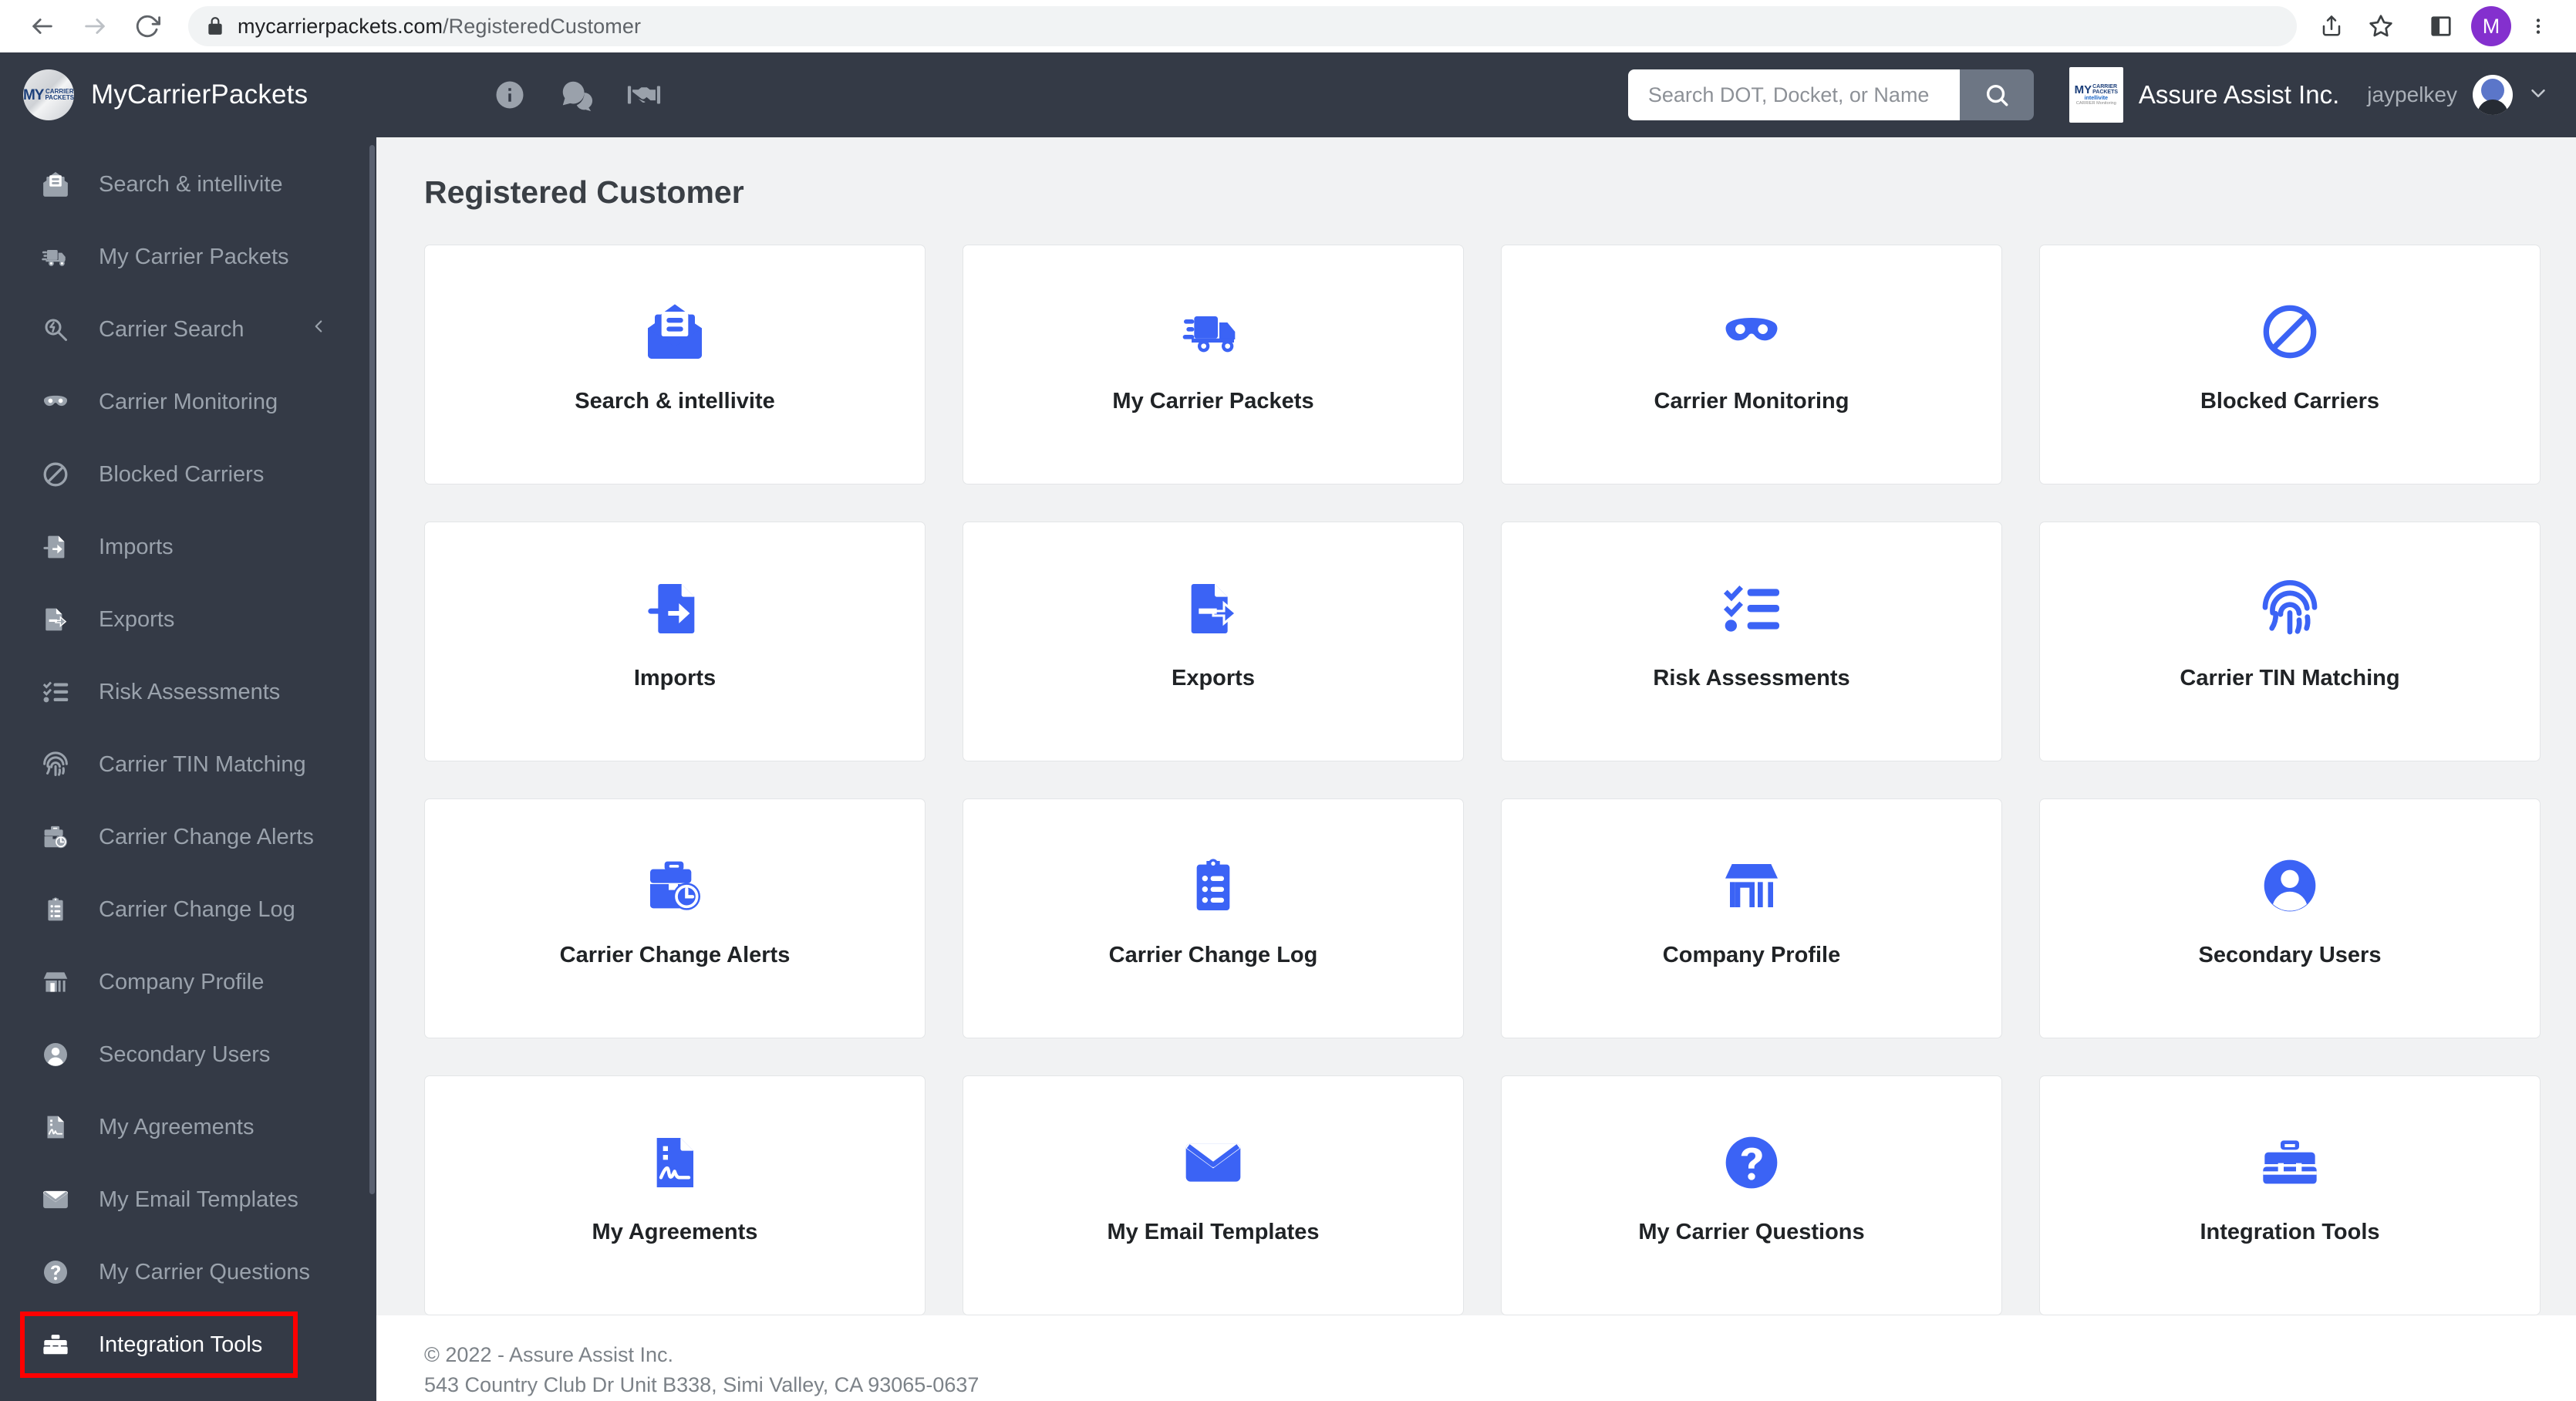 The image size is (2576, 1401). I want to click on sidebar-item-carrier-search: Carrier Search, so click(188, 329).